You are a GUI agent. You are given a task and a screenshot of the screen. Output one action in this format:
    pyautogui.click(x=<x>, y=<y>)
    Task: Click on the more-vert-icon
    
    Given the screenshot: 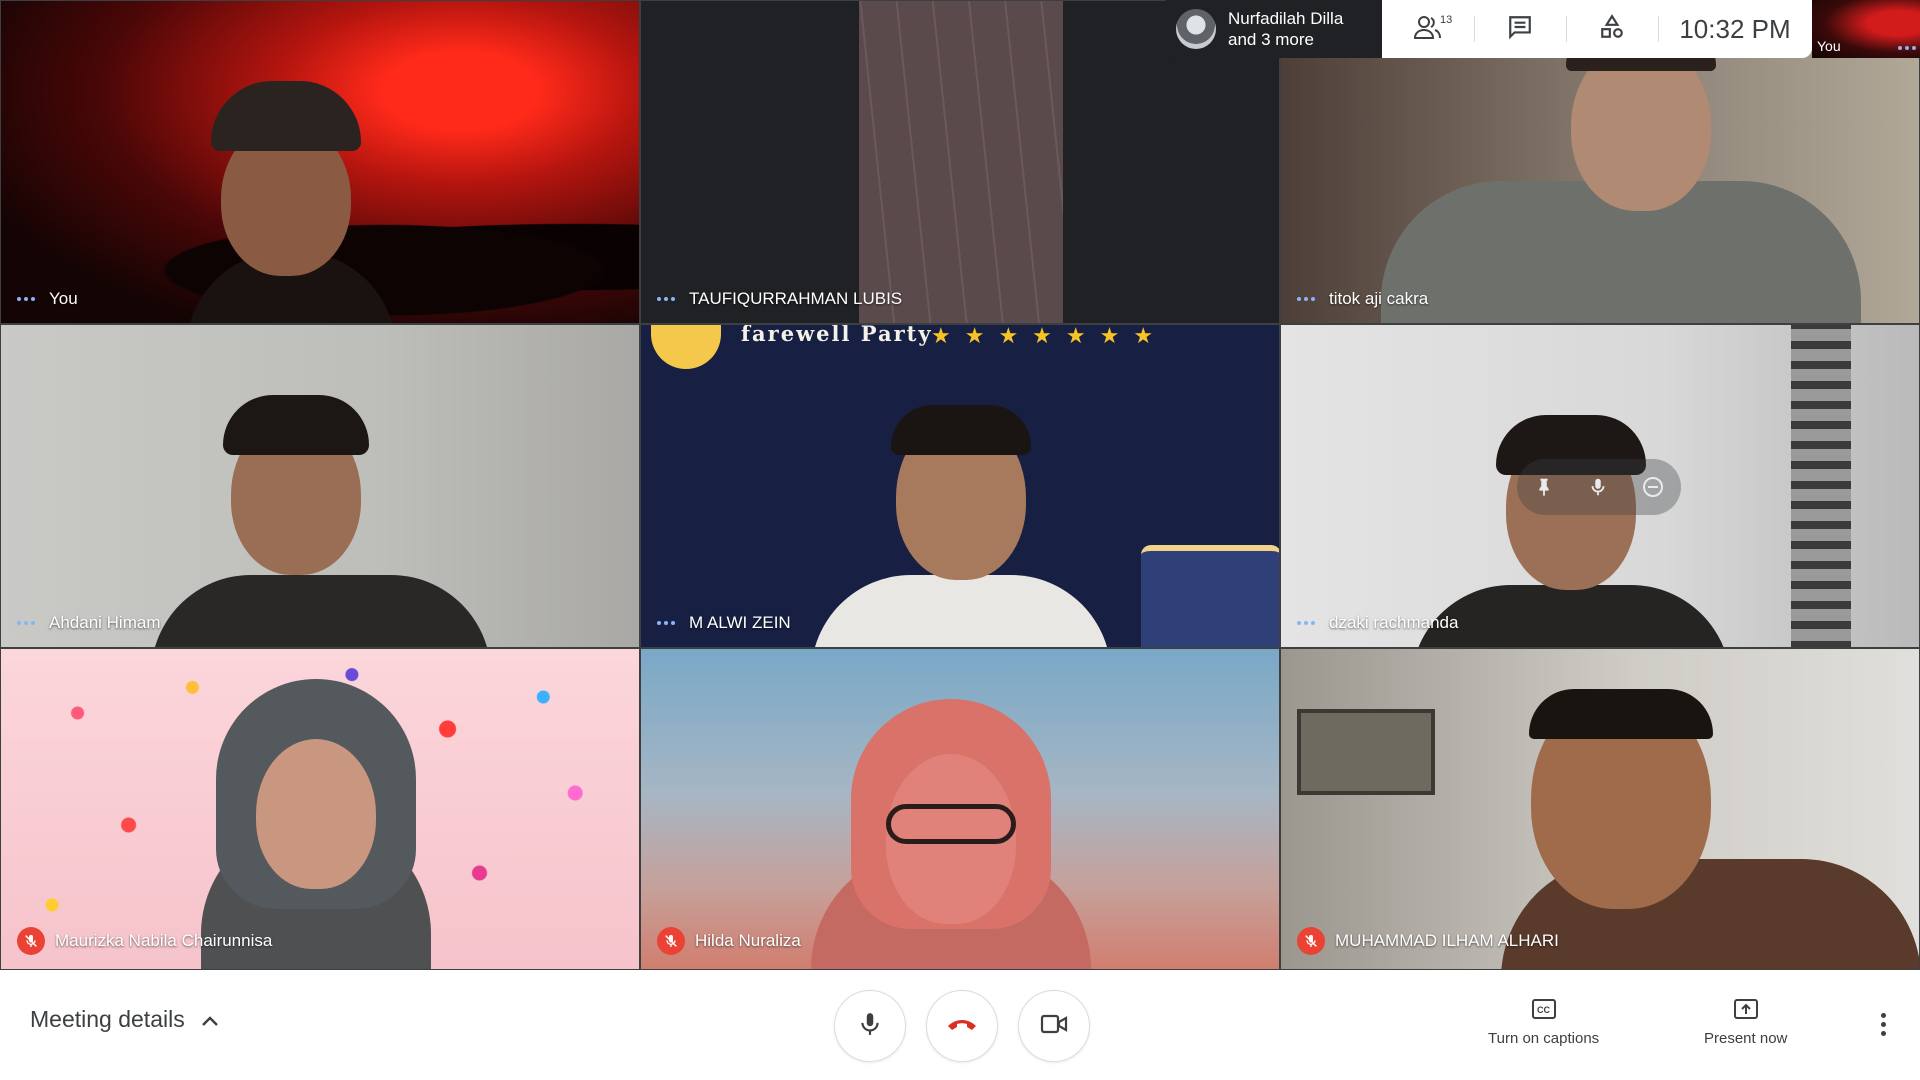 What is the action you would take?
    pyautogui.click(x=1883, y=1024)
    